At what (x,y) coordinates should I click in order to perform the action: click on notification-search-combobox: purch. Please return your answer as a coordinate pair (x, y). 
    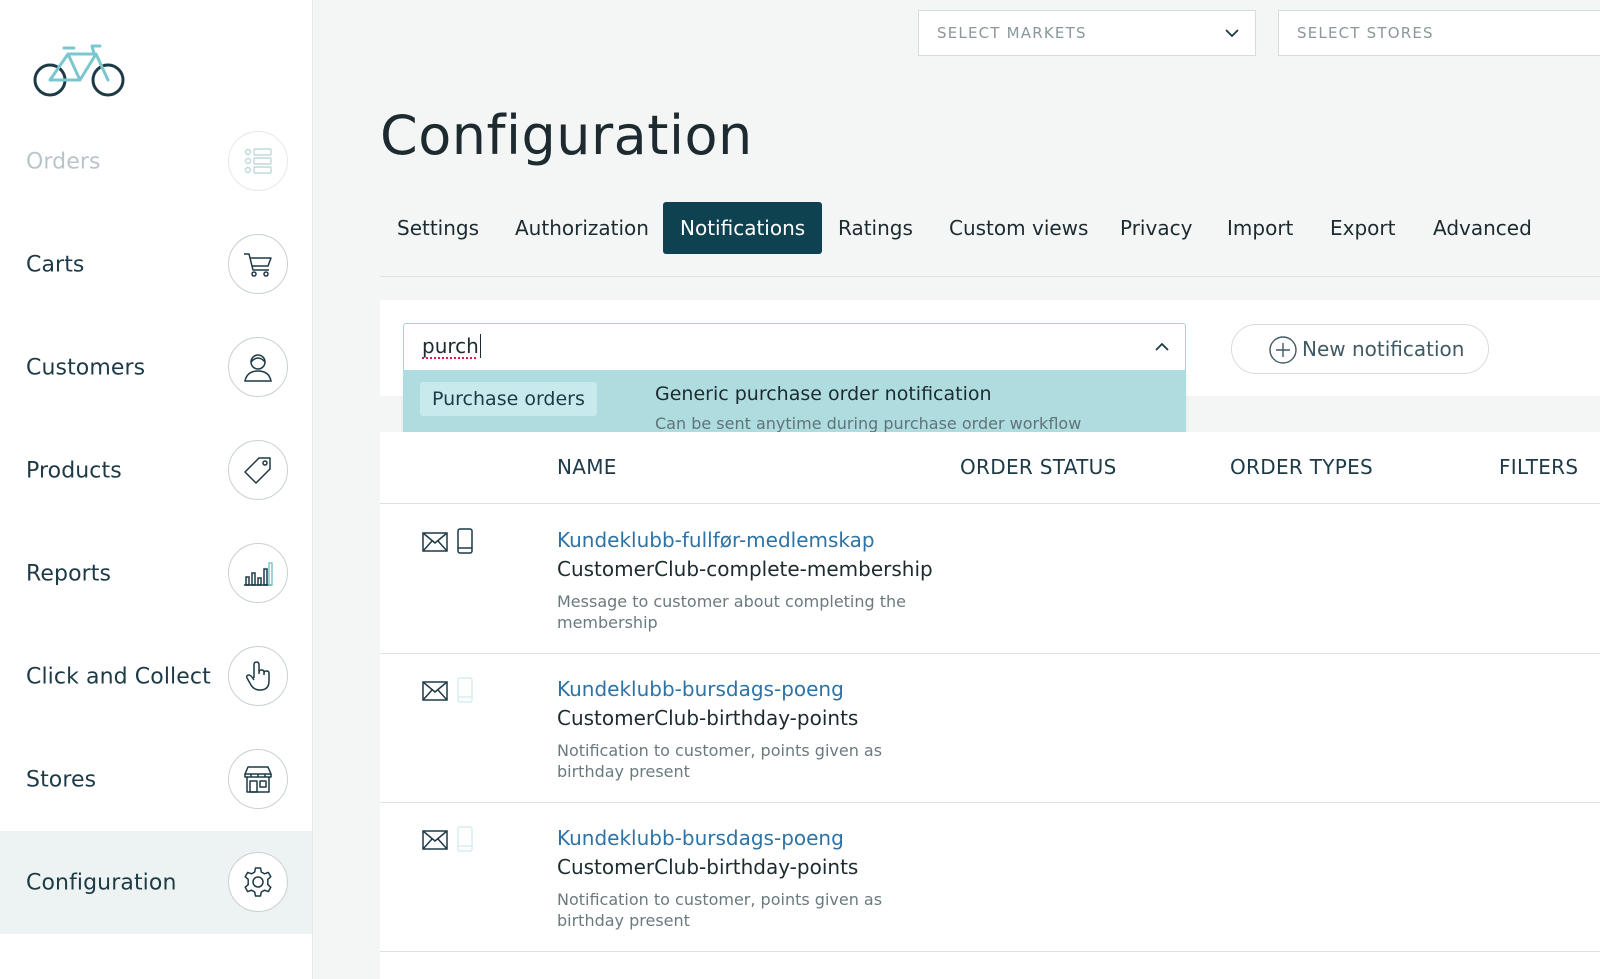
    Looking at the image, I should click on (794, 347).